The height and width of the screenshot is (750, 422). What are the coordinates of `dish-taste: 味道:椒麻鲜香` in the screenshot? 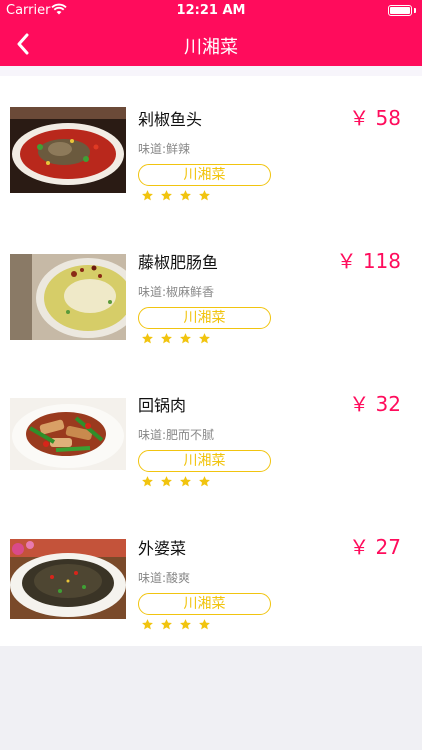 It's located at (176, 292).